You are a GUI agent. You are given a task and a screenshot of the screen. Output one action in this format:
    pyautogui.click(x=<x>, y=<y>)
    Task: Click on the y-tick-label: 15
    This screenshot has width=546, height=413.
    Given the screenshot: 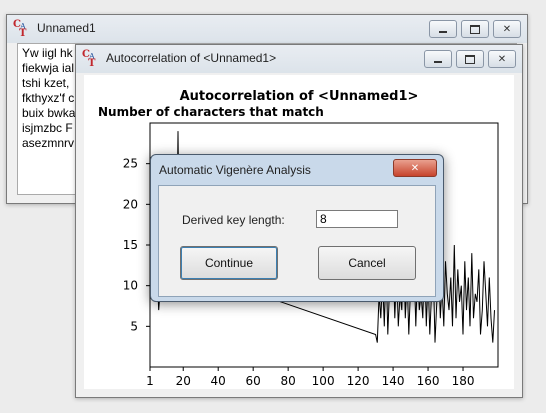 What is the action you would take?
    pyautogui.click(x=130, y=245)
    